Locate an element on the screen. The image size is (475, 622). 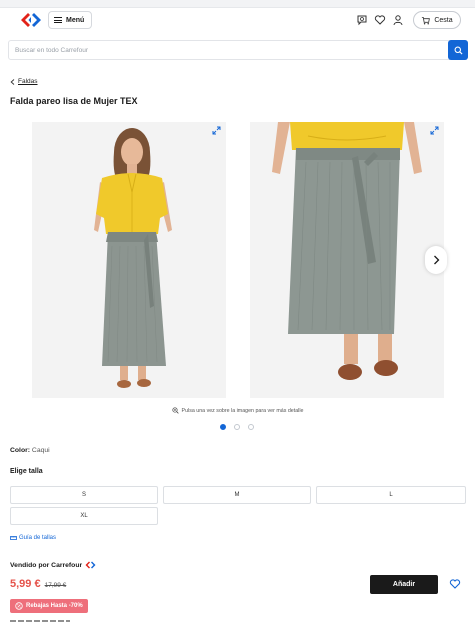
user-icon is located at coordinates (398, 20).